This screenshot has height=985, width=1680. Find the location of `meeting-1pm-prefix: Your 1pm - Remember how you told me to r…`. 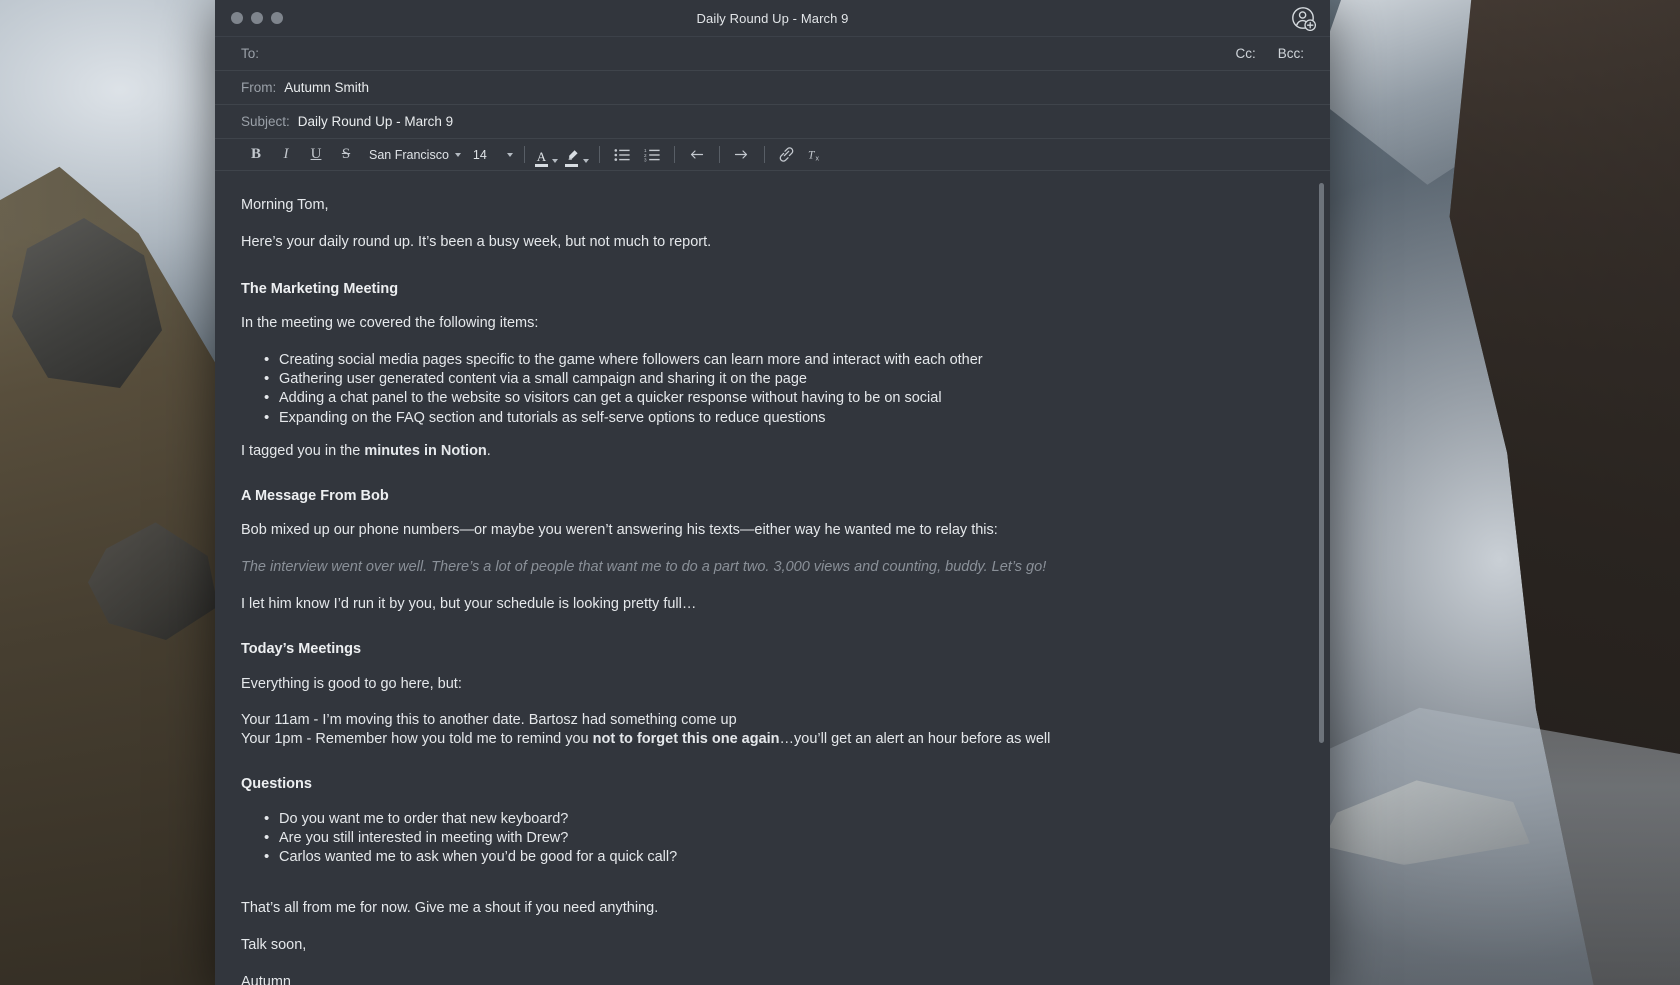

meeting-1pm-prefix: Your 1pm - Remember how you told me to r… is located at coordinates (417, 739).